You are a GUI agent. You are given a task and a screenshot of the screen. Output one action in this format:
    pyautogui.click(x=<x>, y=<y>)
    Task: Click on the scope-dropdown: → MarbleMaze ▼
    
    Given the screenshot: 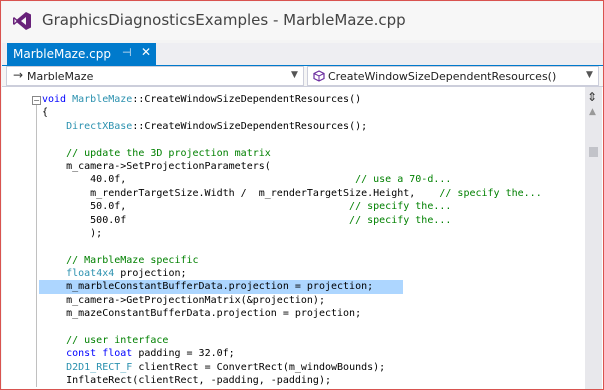 What is the action you would take?
    pyautogui.click(x=155, y=76)
    